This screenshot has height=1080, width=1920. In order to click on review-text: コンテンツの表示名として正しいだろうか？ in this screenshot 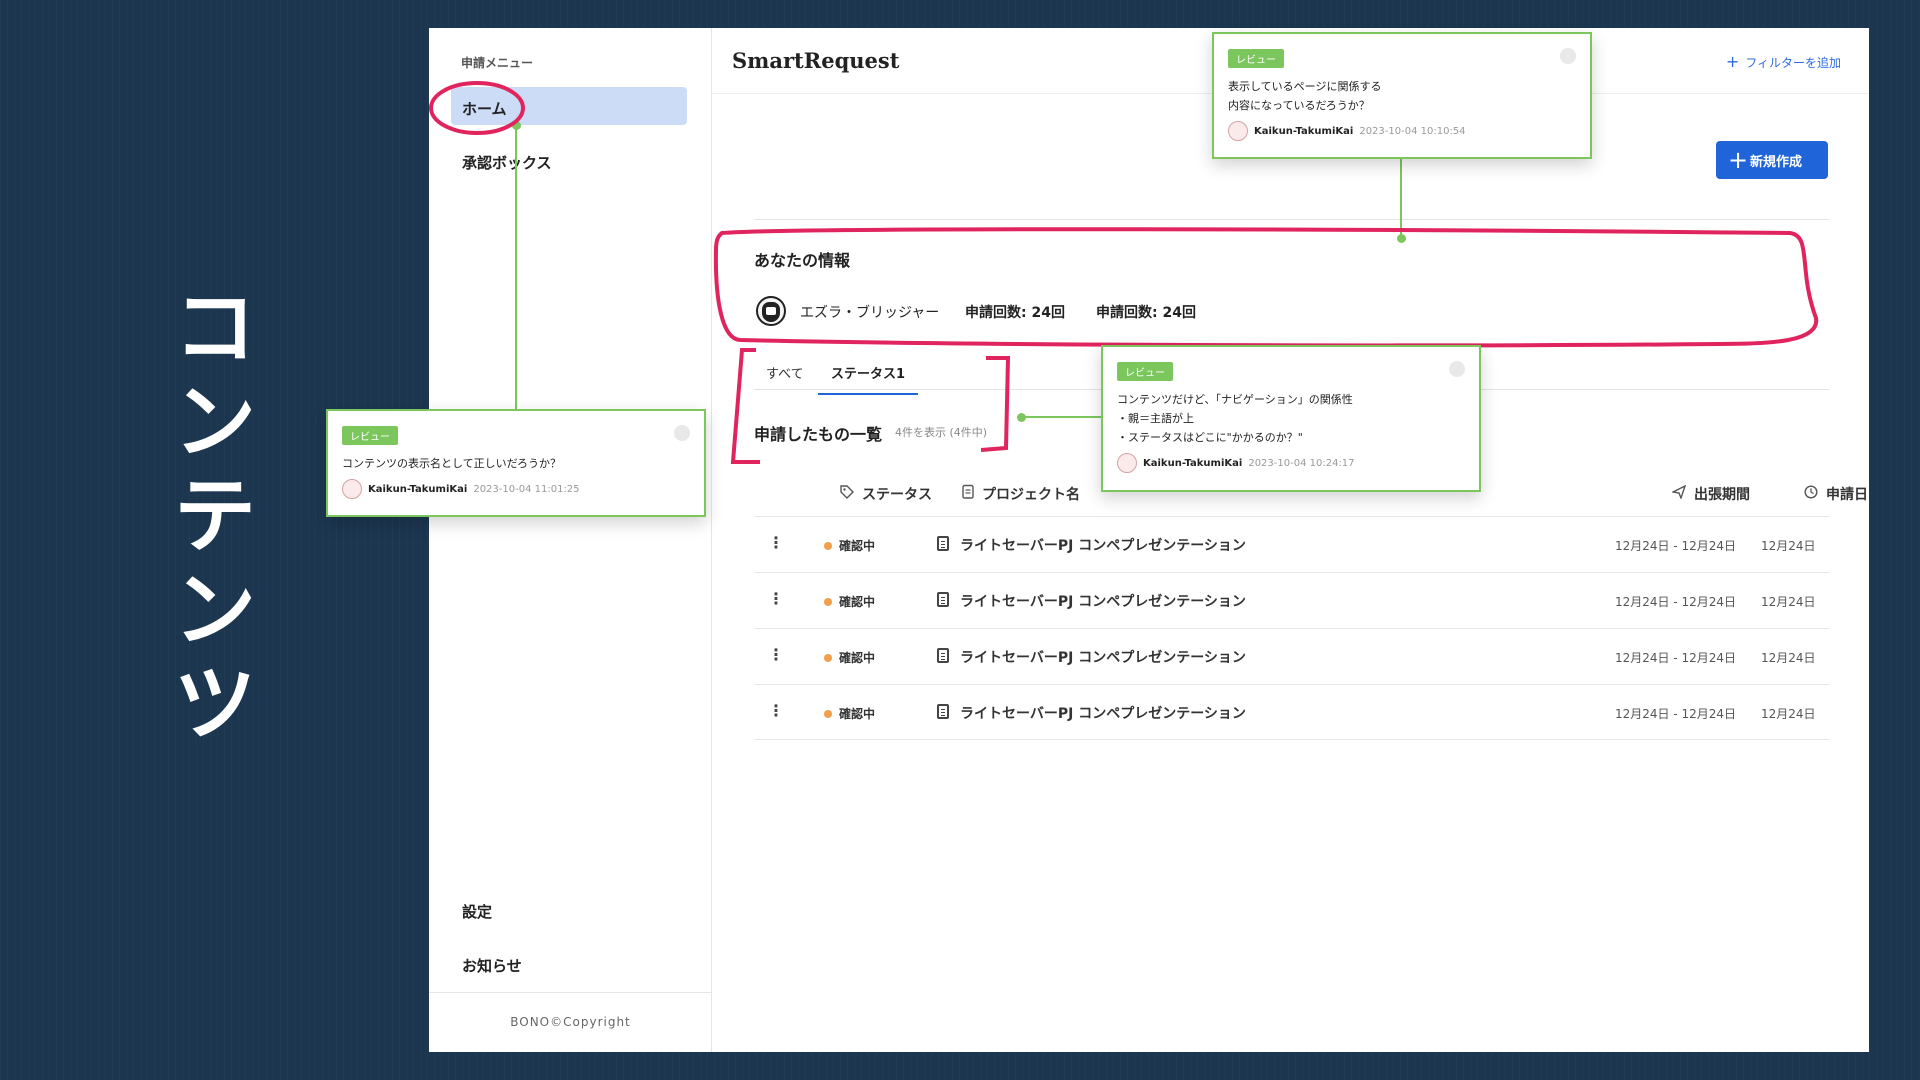, I will do `click(452, 463)`.